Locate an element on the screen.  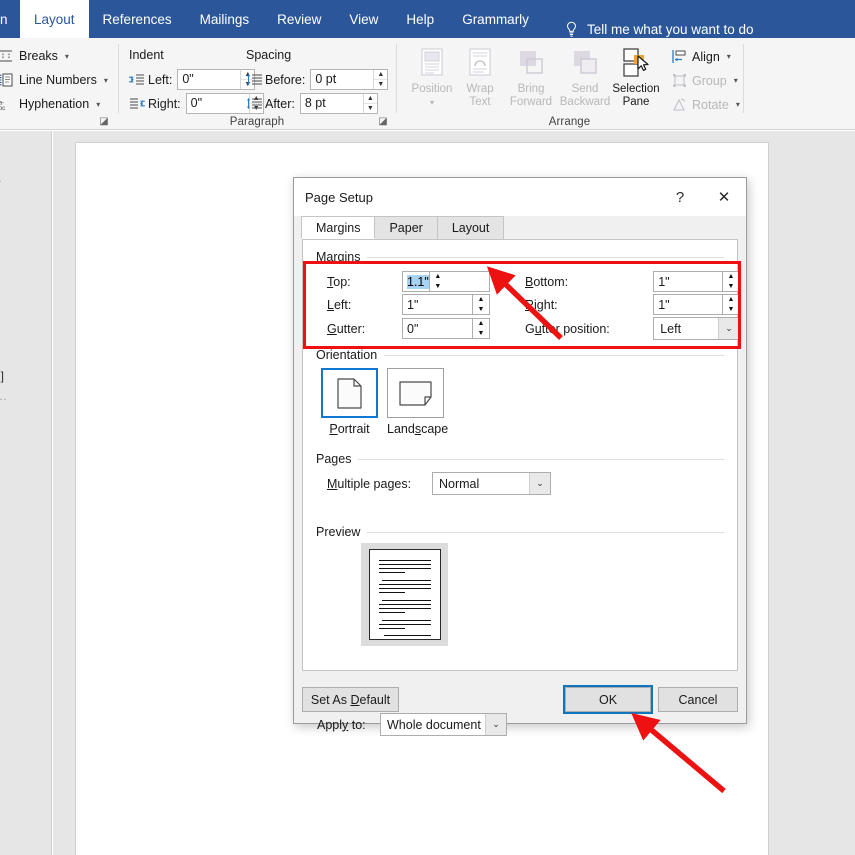
spacing-after-spinbox: 8 pt ▲ ▼ is located at coordinates (338, 103).